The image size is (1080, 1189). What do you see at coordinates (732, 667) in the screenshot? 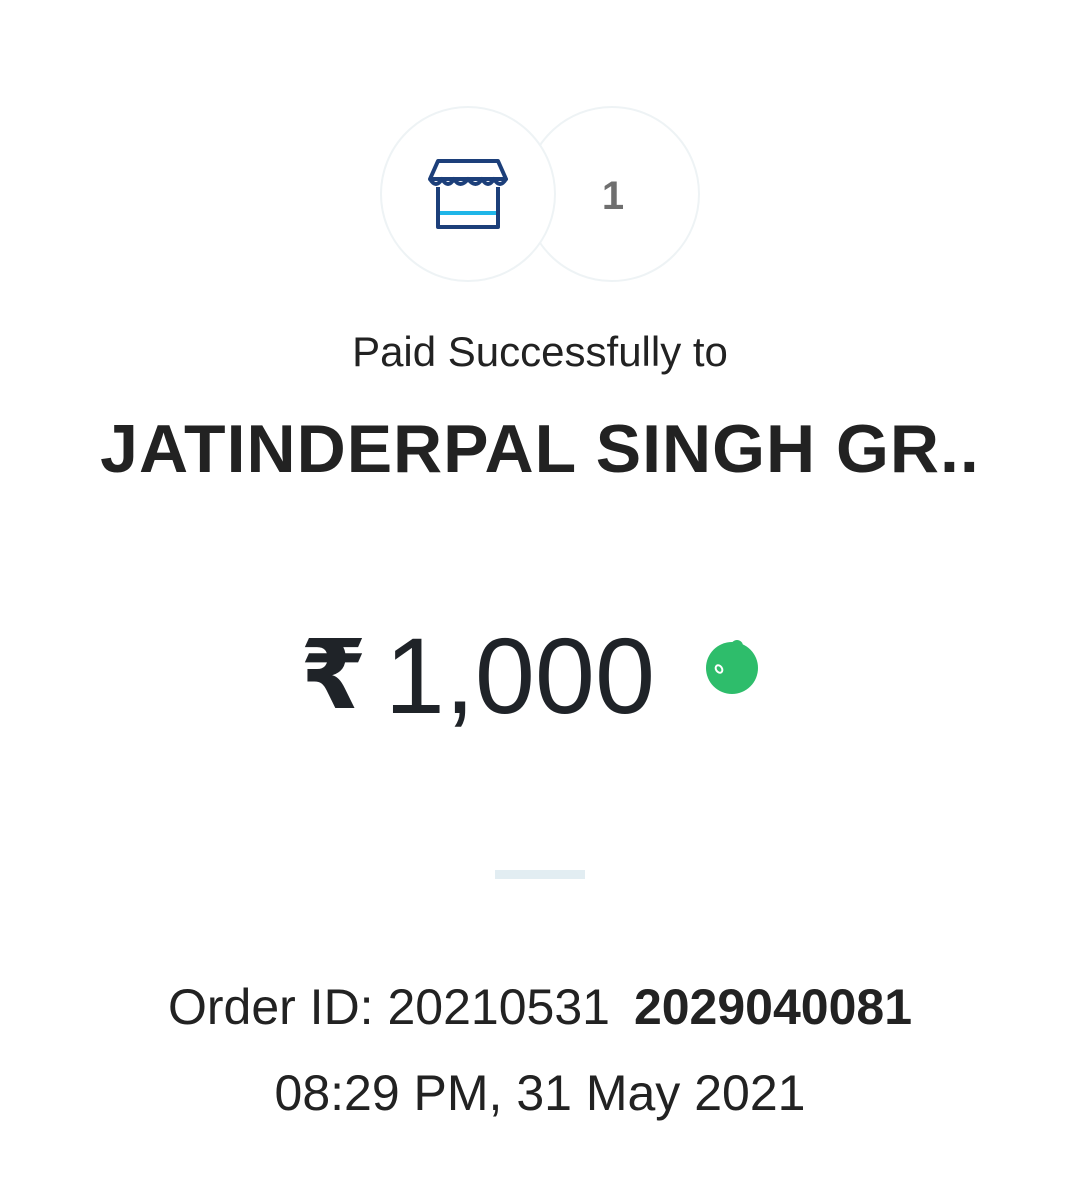
I see `success-dot-icon` at bounding box center [732, 667].